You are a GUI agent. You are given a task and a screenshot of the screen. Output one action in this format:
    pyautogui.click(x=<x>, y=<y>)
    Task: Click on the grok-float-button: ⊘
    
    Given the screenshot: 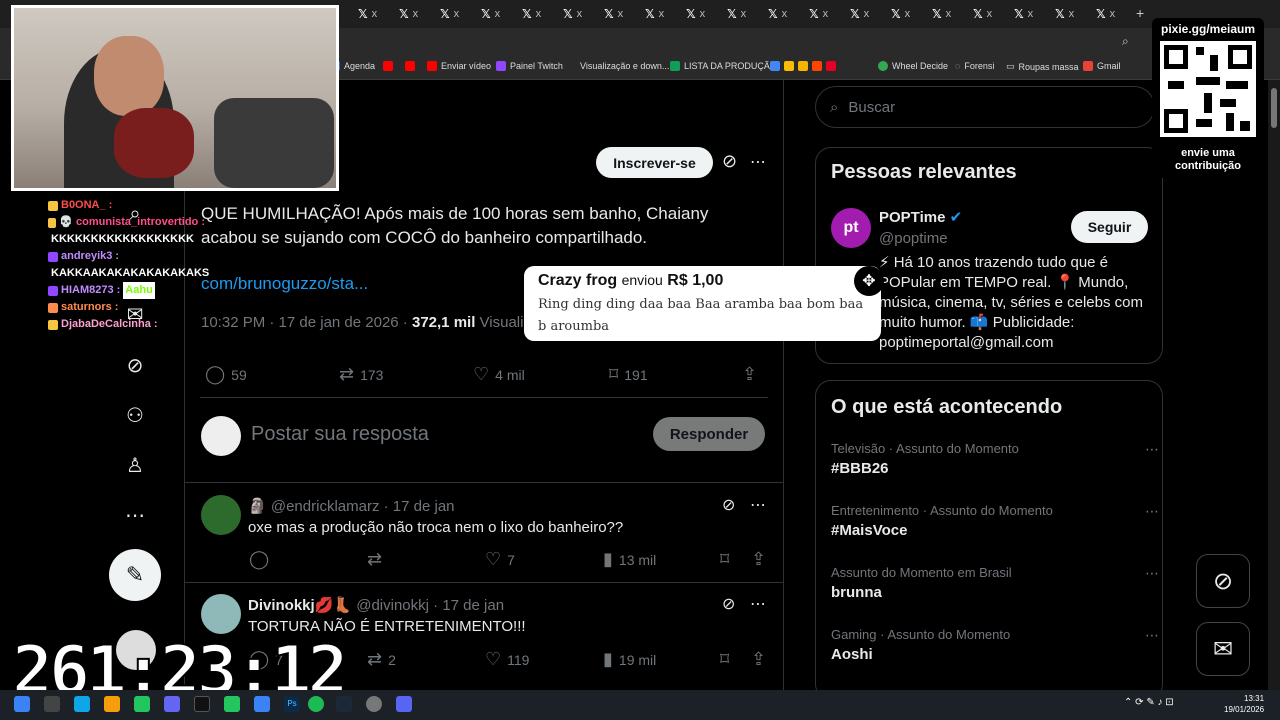 What is the action you would take?
    pyautogui.click(x=1223, y=581)
    